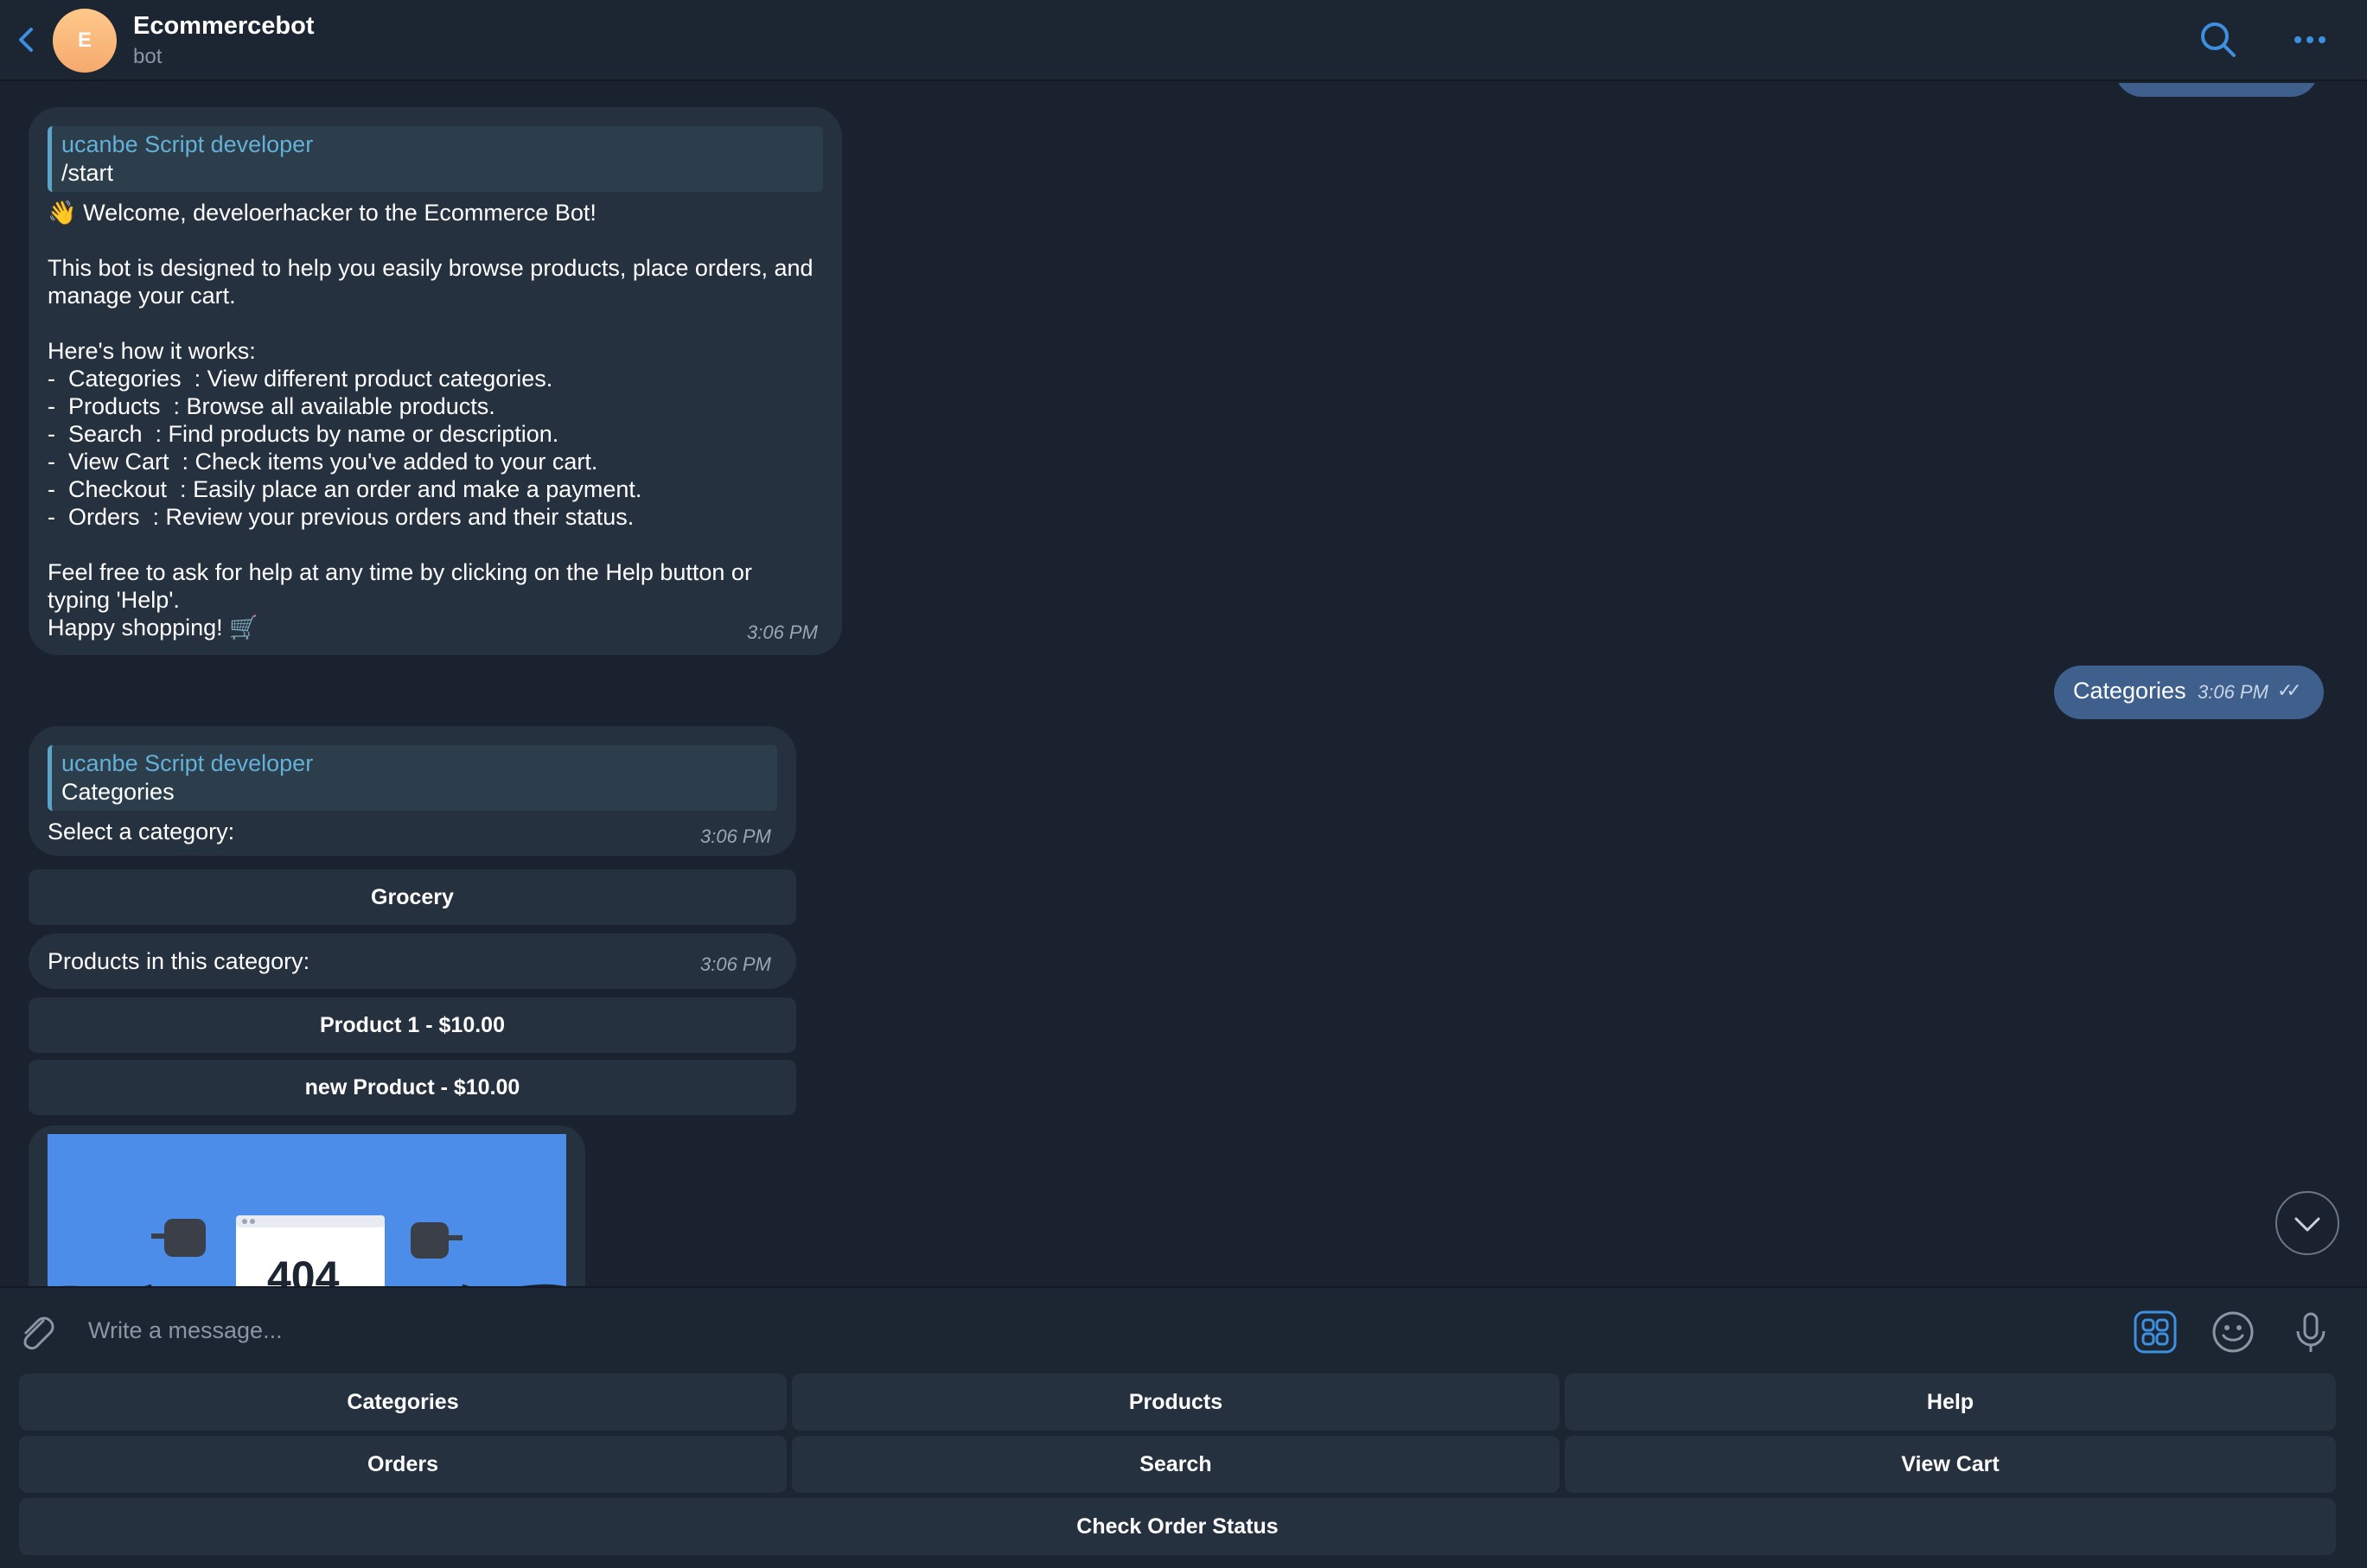  What do you see at coordinates (1950, 1403) in the screenshot?
I see `keyboard-button-help: Help` at bounding box center [1950, 1403].